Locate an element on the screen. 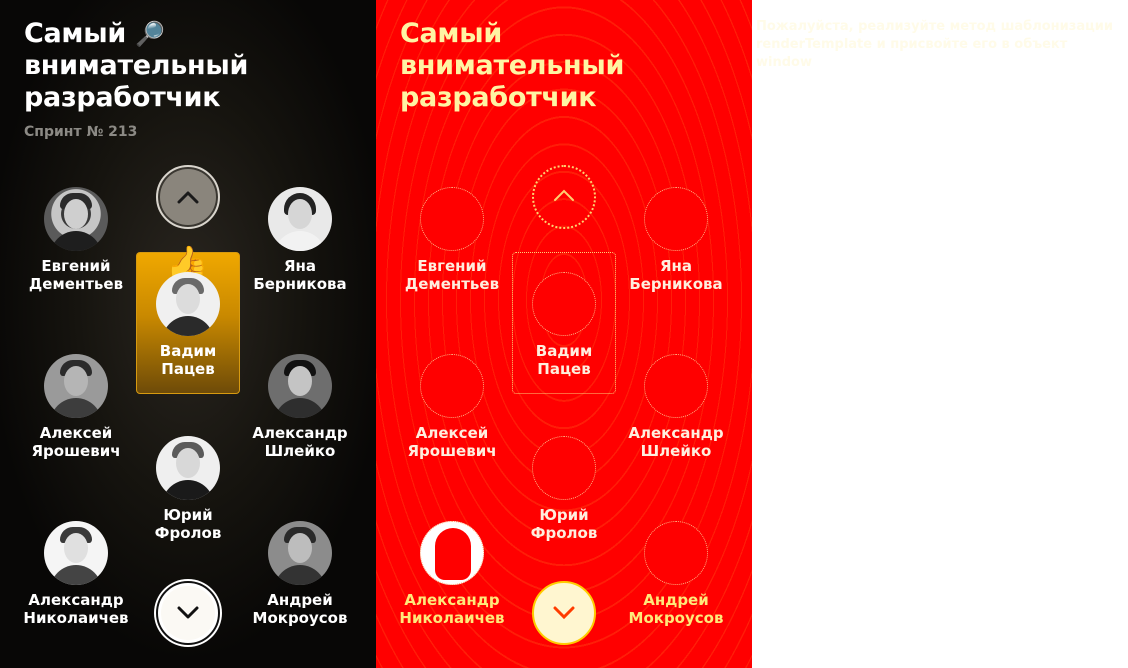 The height and width of the screenshot is (668, 1128). page-title: Самый внимательный разработчик is located at coordinates (565, 66).